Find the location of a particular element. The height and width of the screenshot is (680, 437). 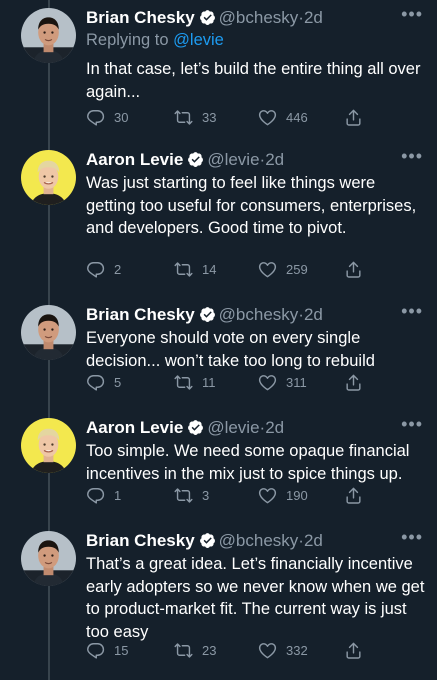

retweet-count: 14 is located at coordinates (209, 269).